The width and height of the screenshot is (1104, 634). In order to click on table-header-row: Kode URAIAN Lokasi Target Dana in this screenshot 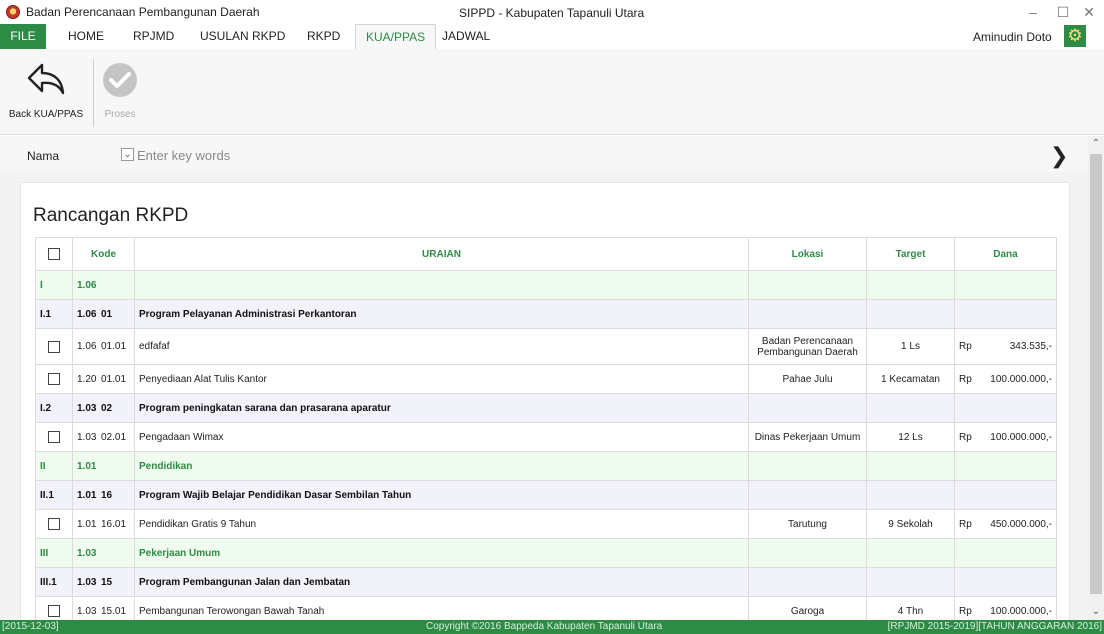, I will do `click(546, 254)`.